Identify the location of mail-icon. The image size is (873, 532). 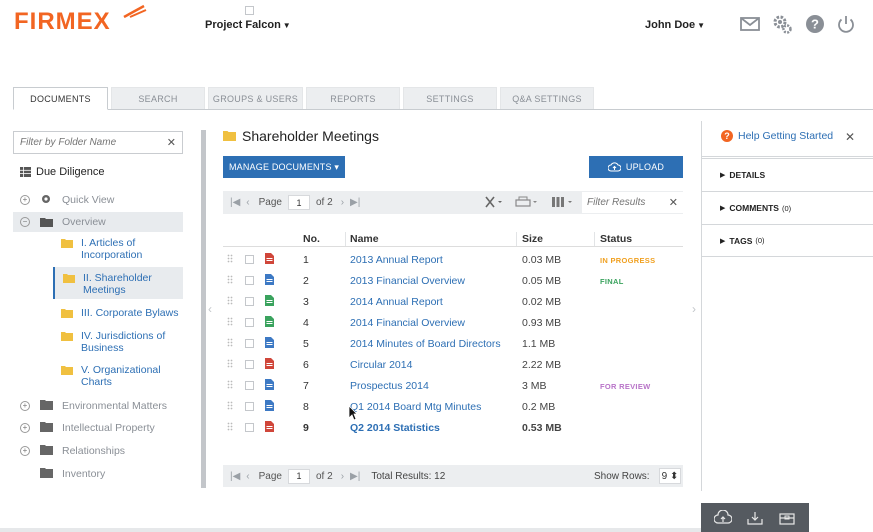
(750, 24).